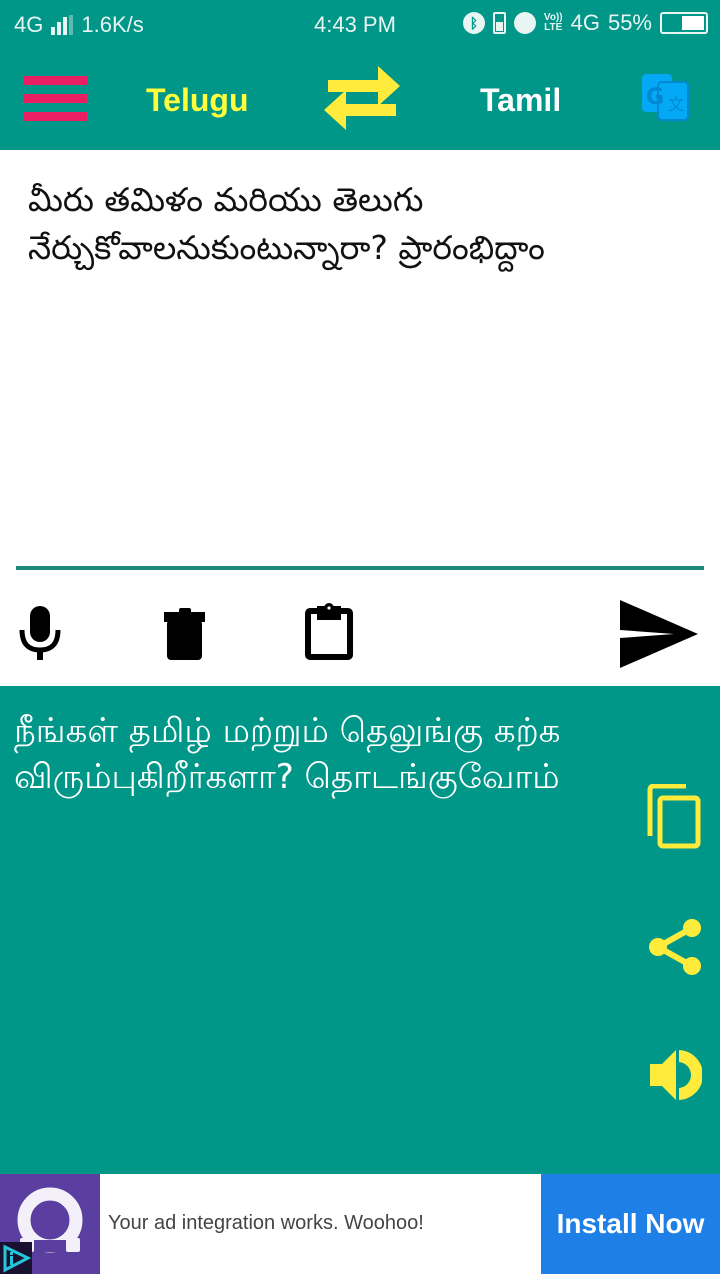  I want to click on send-icon, so click(659, 634).